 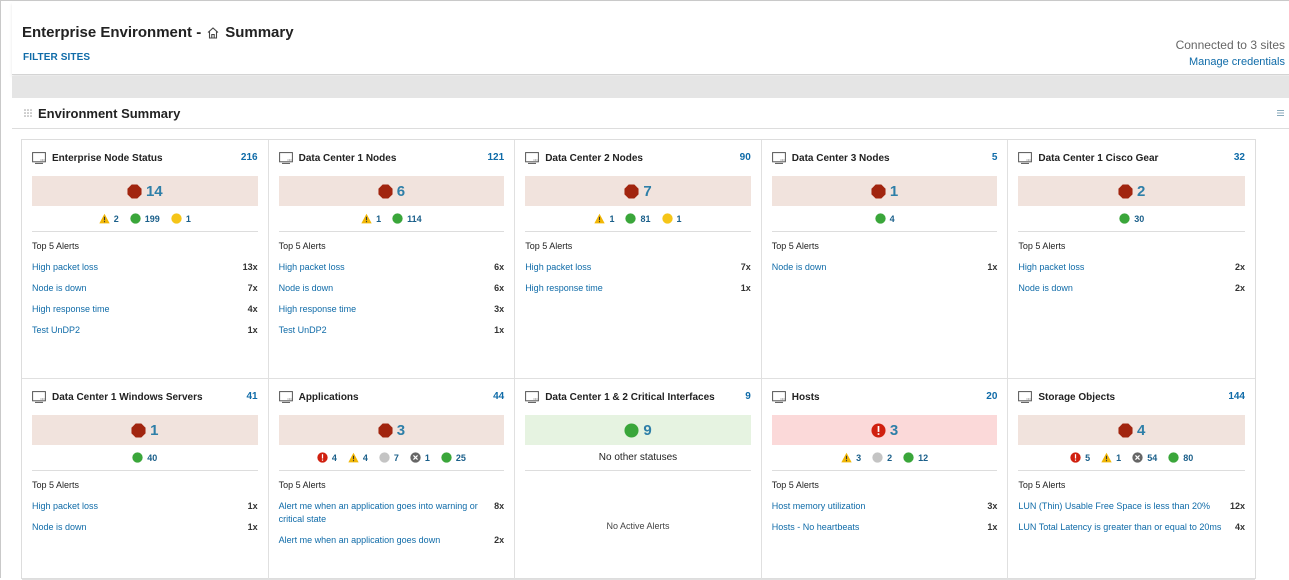 What do you see at coordinates (145, 309) in the screenshot?
I see `alert-item: High response time 4x` at bounding box center [145, 309].